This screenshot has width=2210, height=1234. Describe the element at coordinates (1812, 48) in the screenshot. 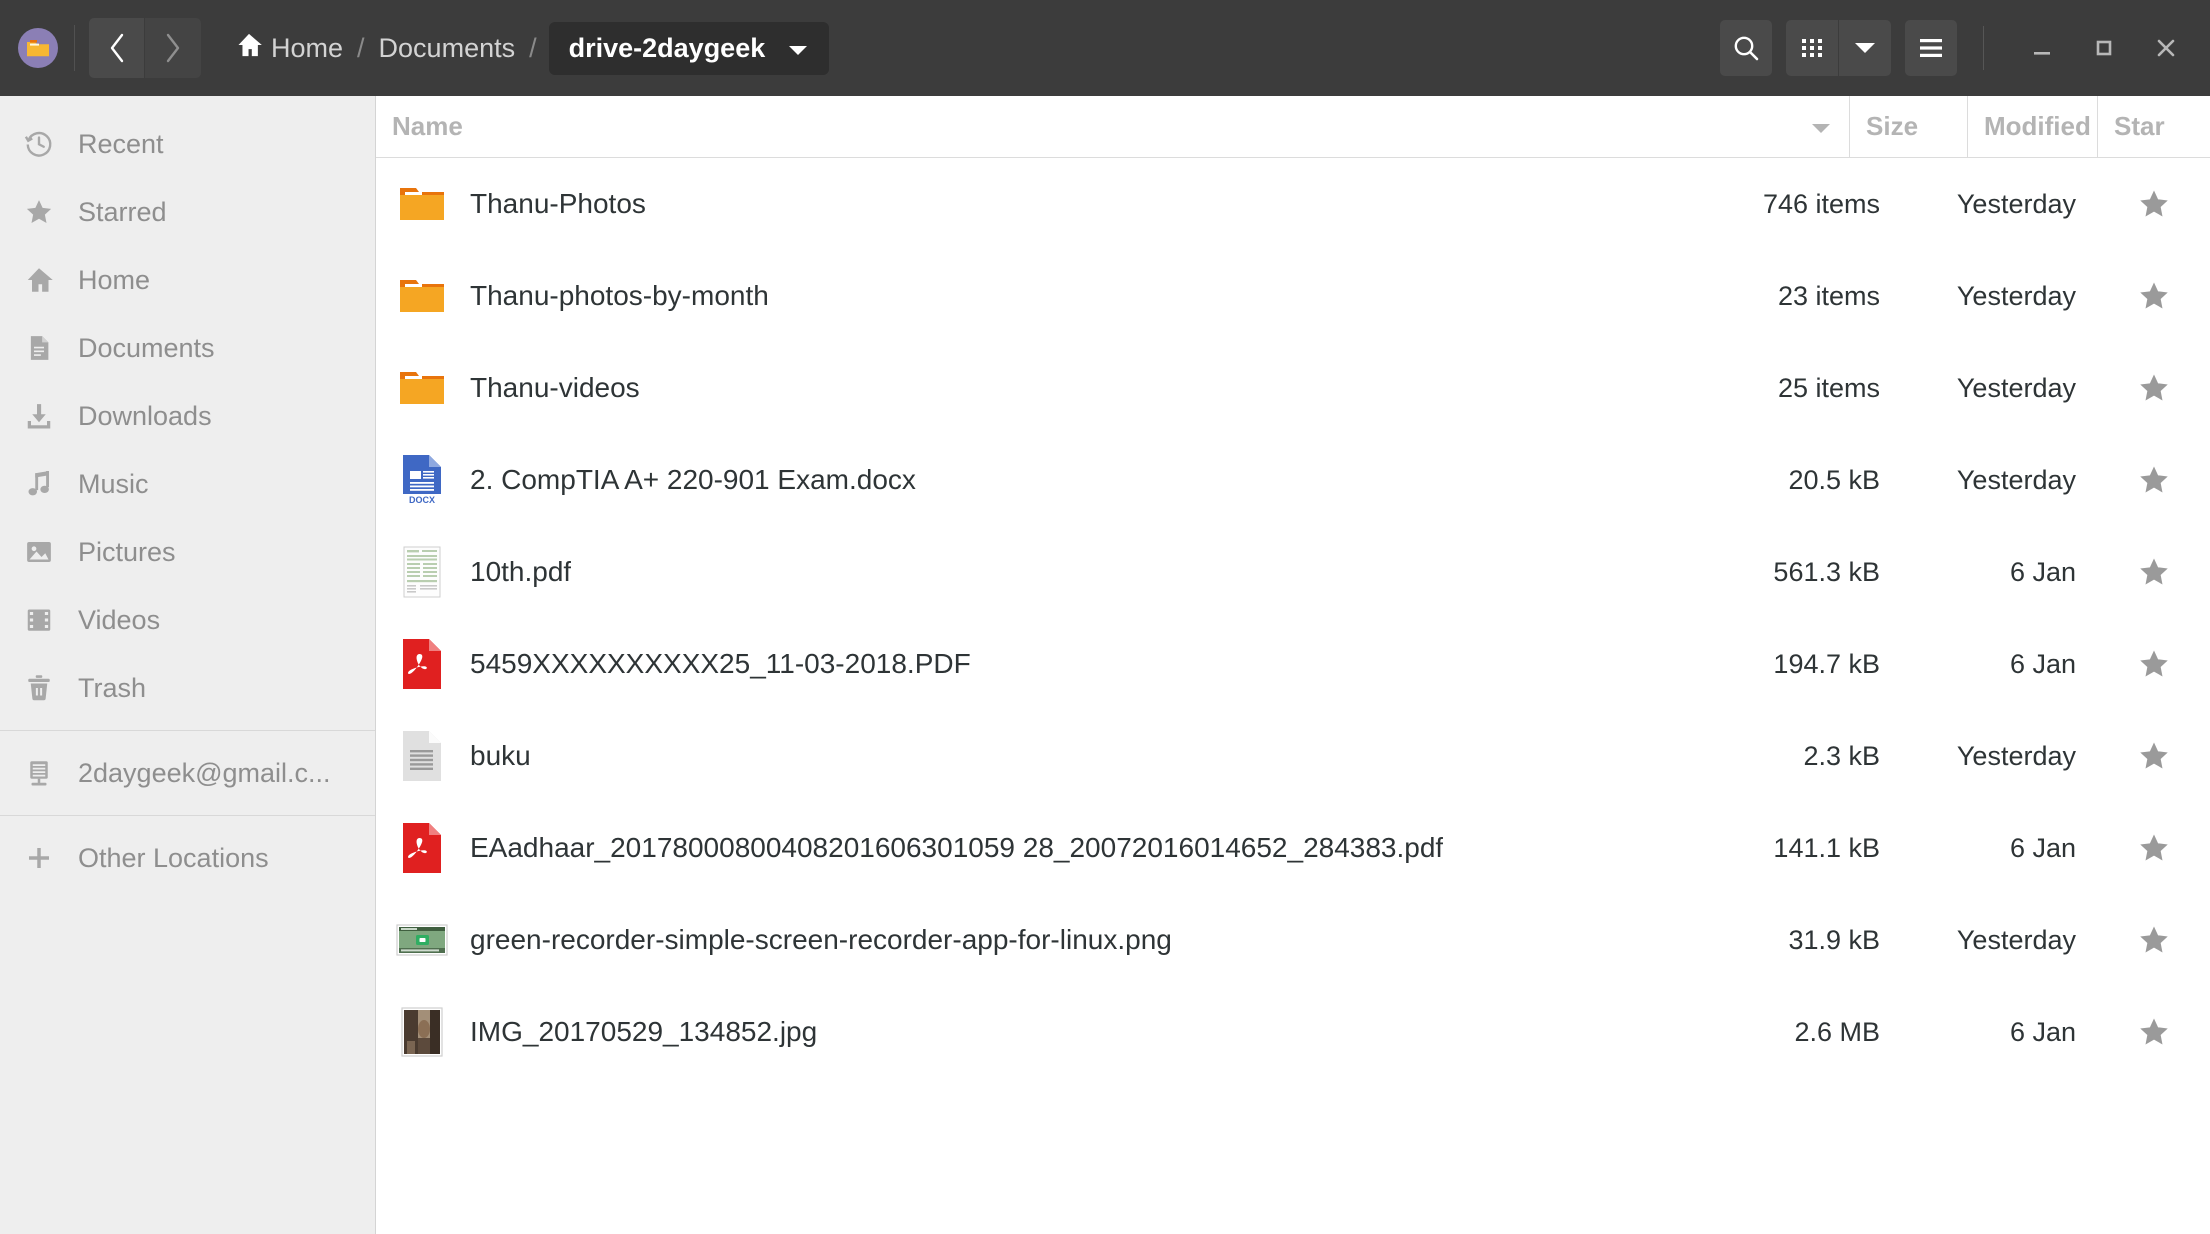

I see `view-options-button` at that location.